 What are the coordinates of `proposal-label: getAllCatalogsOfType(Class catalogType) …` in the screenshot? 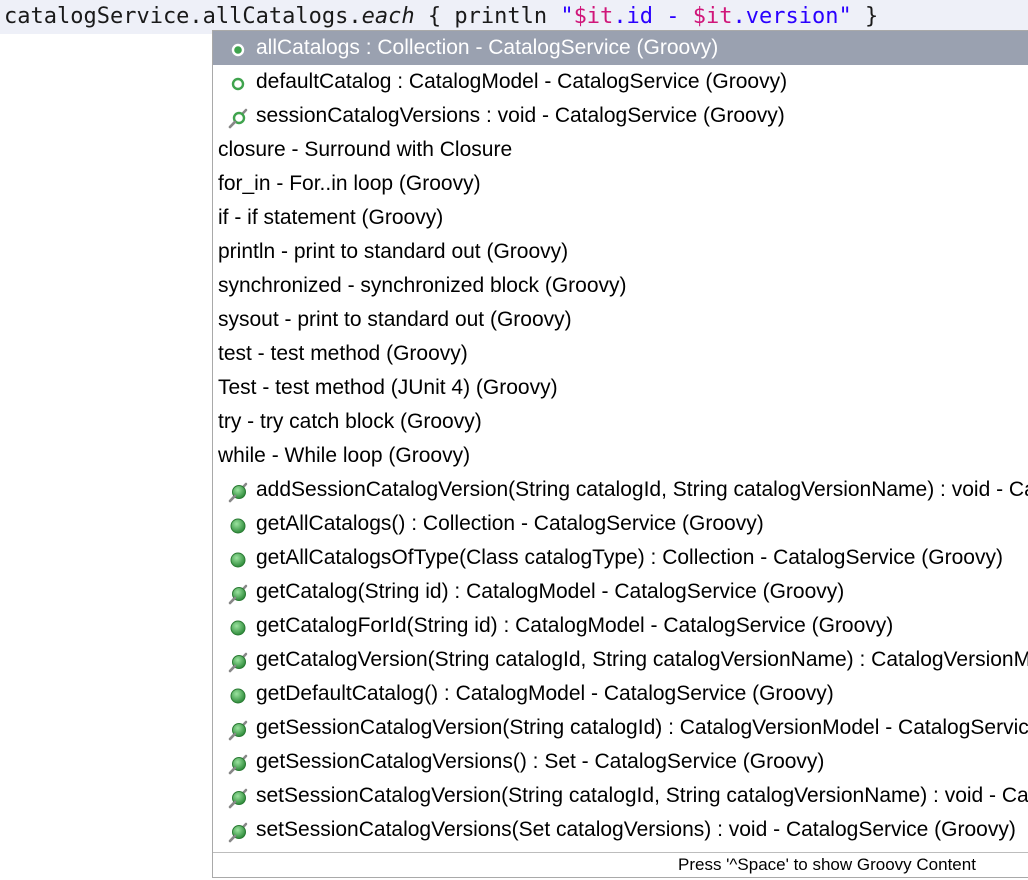 It's located at (629, 557).